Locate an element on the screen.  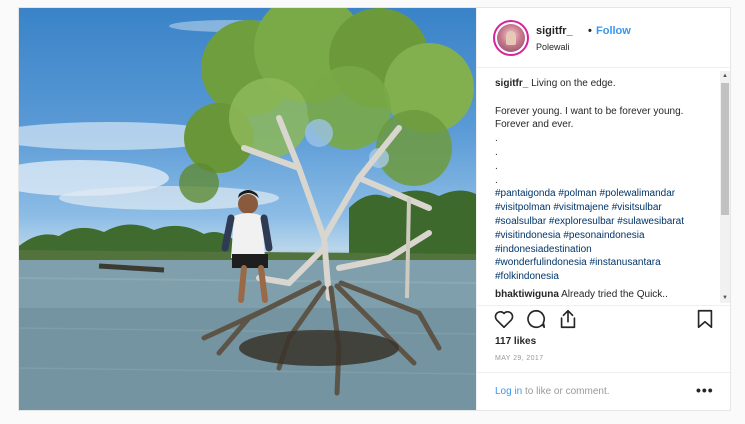
caption-text: Living on the edge. is located at coordinates (573, 83).